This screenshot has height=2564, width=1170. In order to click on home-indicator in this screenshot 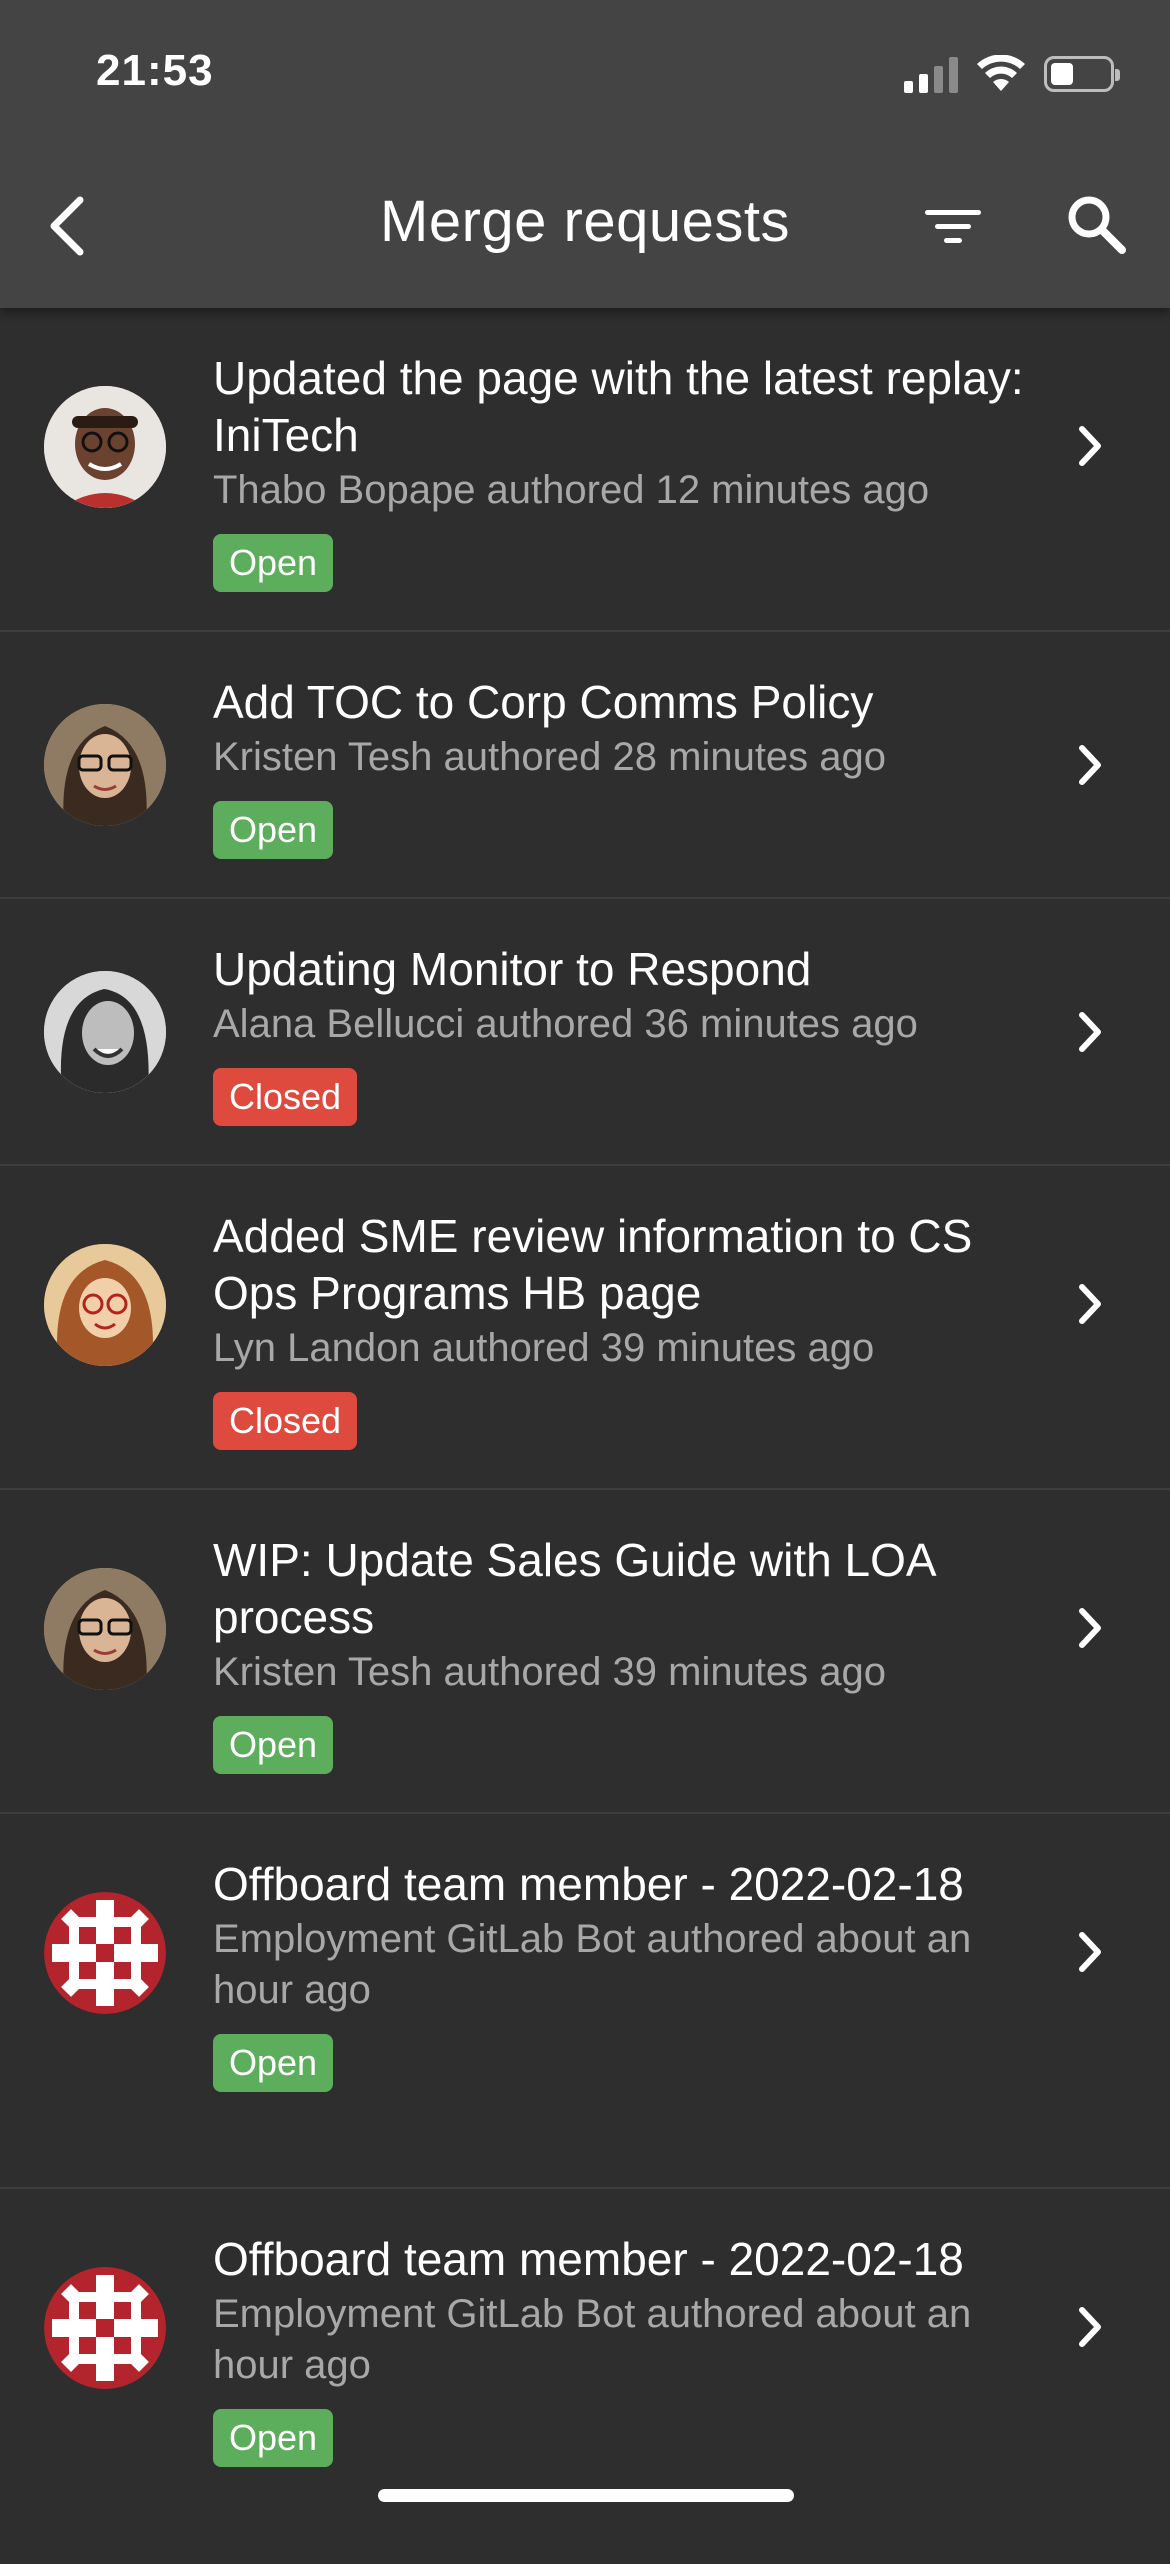, I will do `click(586, 2495)`.